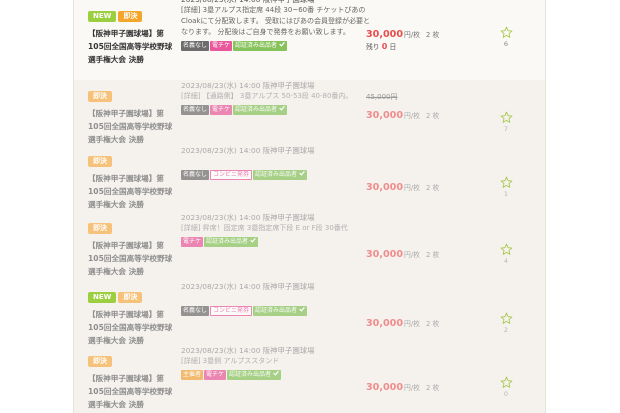  What do you see at coordinates (416, 47) in the screenshot?
I see `days-remaining: 残り 0 日` at bounding box center [416, 47].